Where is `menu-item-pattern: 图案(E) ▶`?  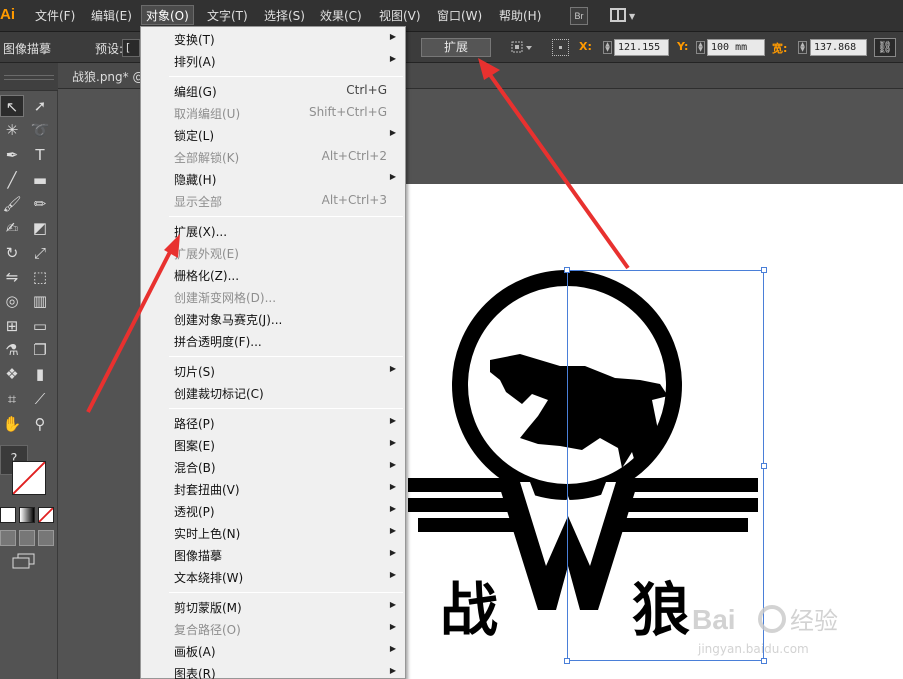 menu-item-pattern: 图案(E) ▶ is located at coordinates (273, 445).